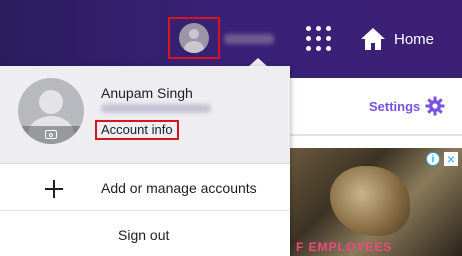 The height and width of the screenshot is (256, 462). What do you see at coordinates (143, 235) in the screenshot?
I see `sign-out-button: Sign out` at bounding box center [143, 235].